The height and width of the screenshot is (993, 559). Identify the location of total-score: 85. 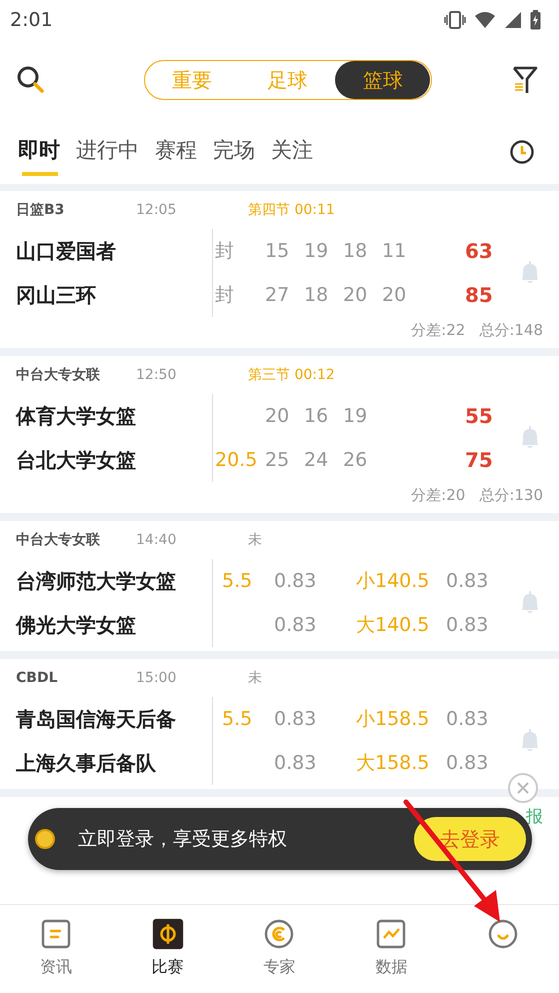
(479, 295).